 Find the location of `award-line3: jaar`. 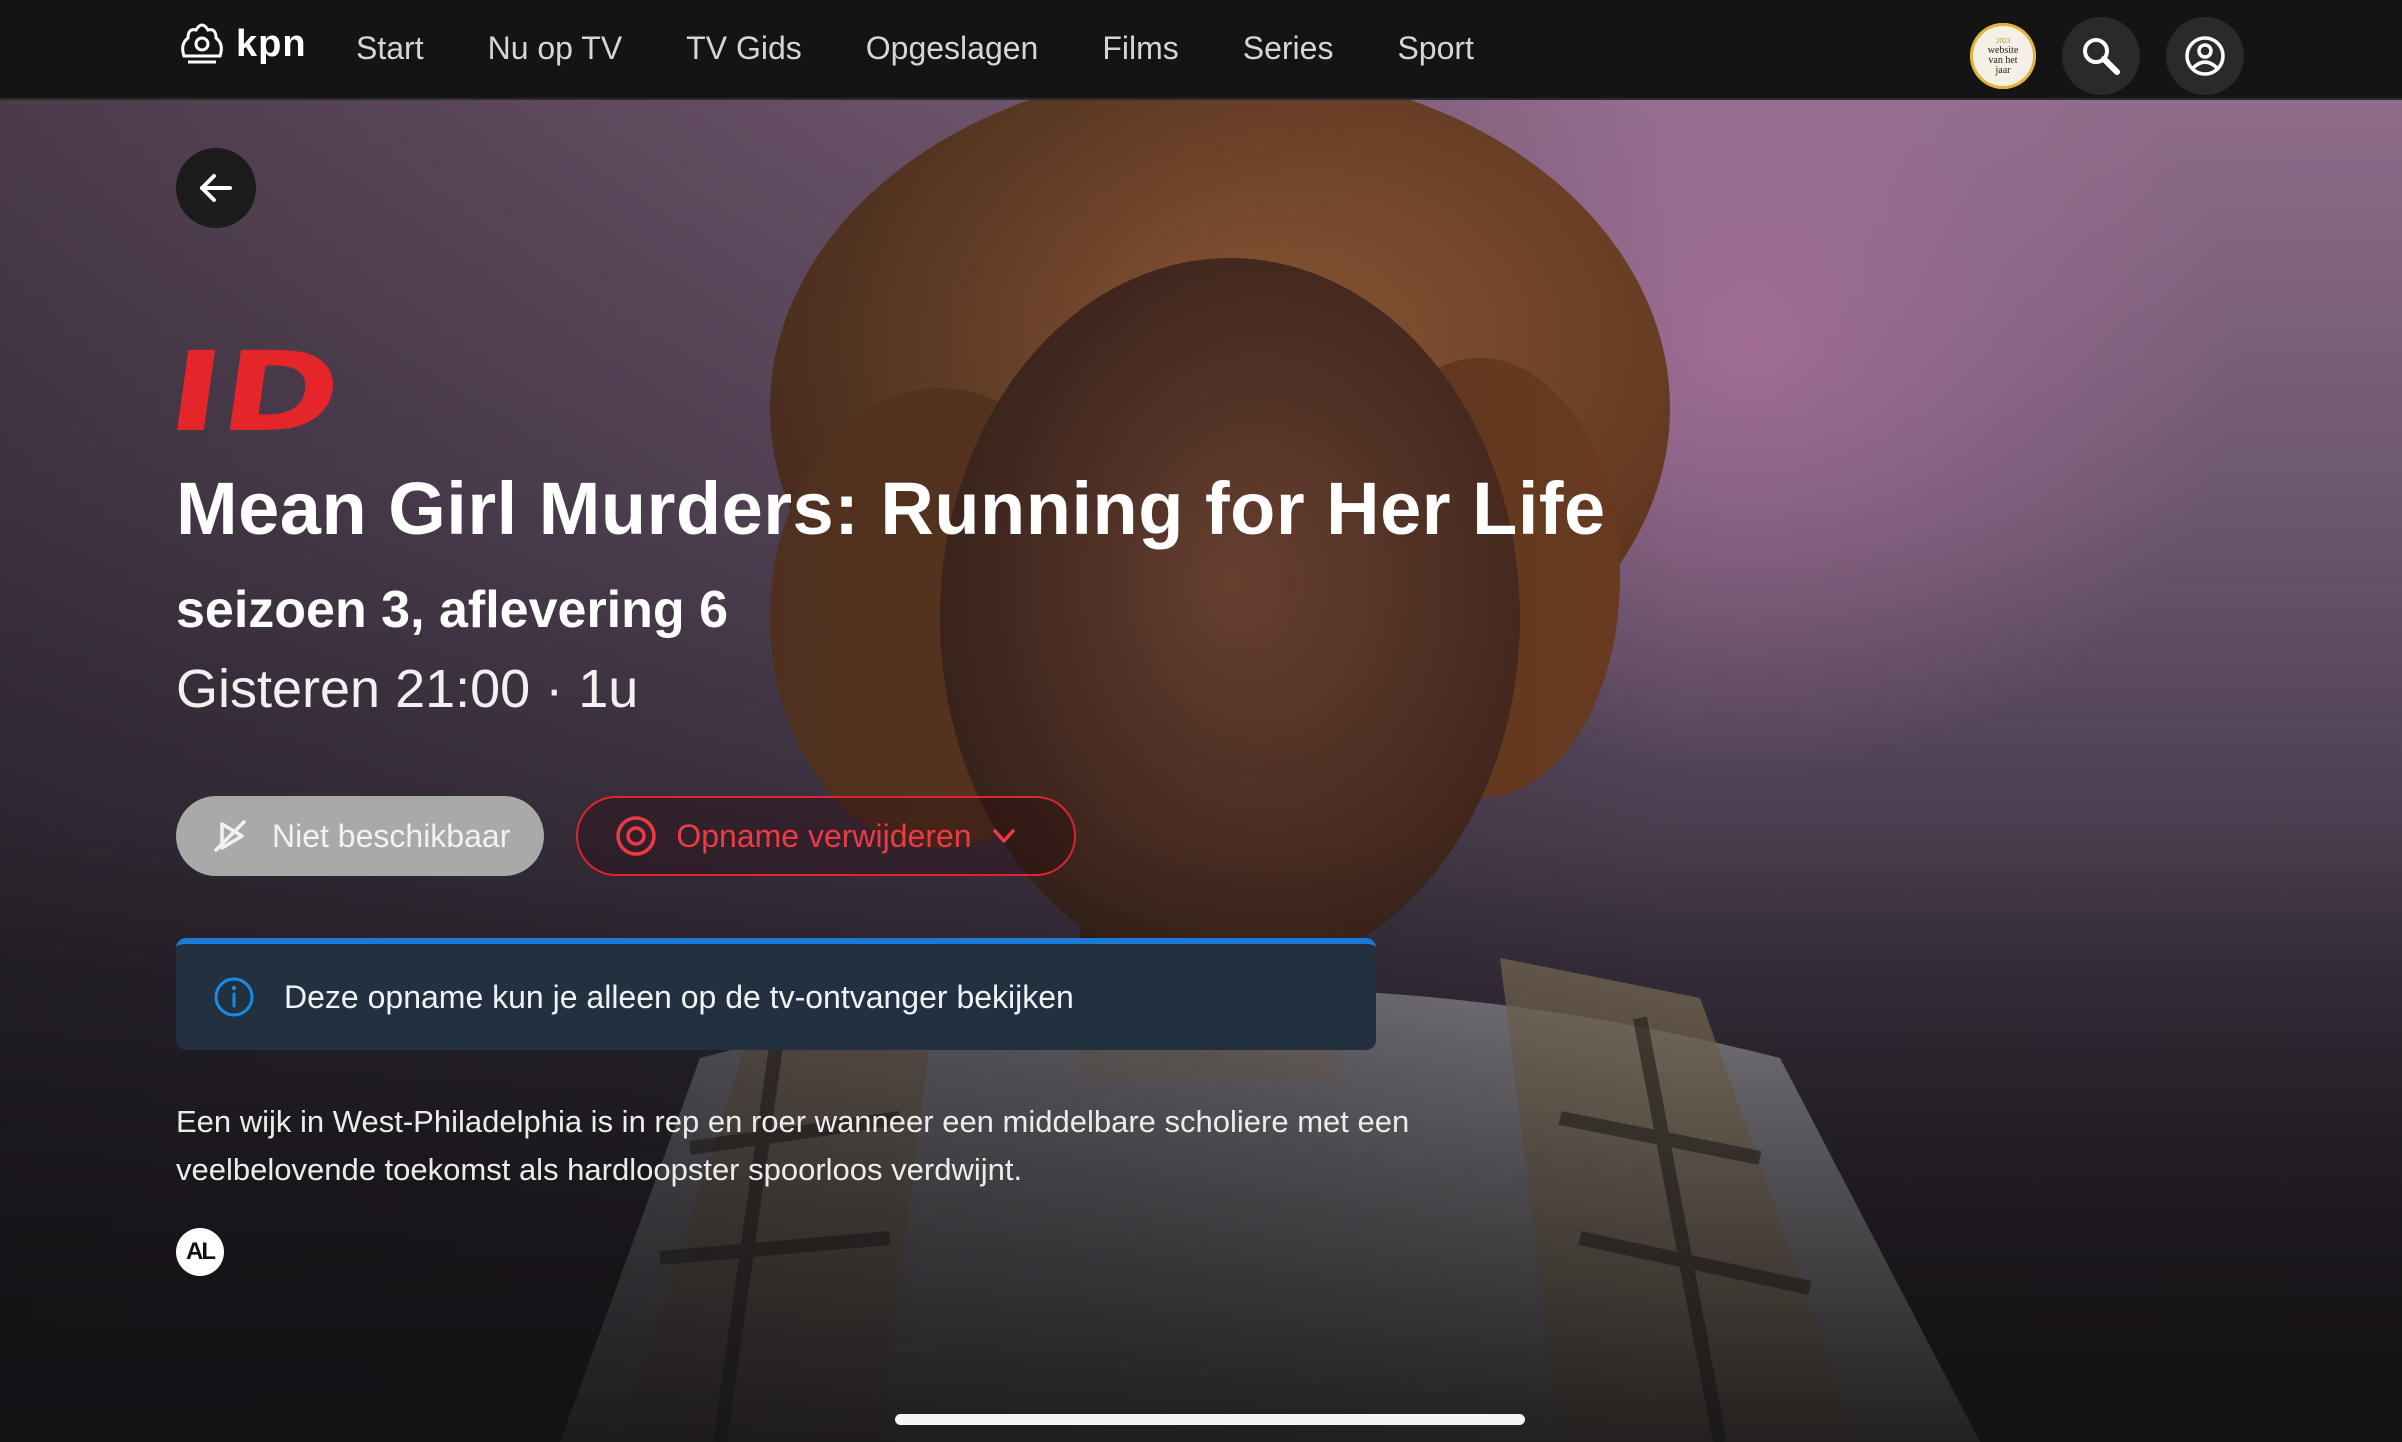

award-line3: jaar is located at coordinates (2003, 70).